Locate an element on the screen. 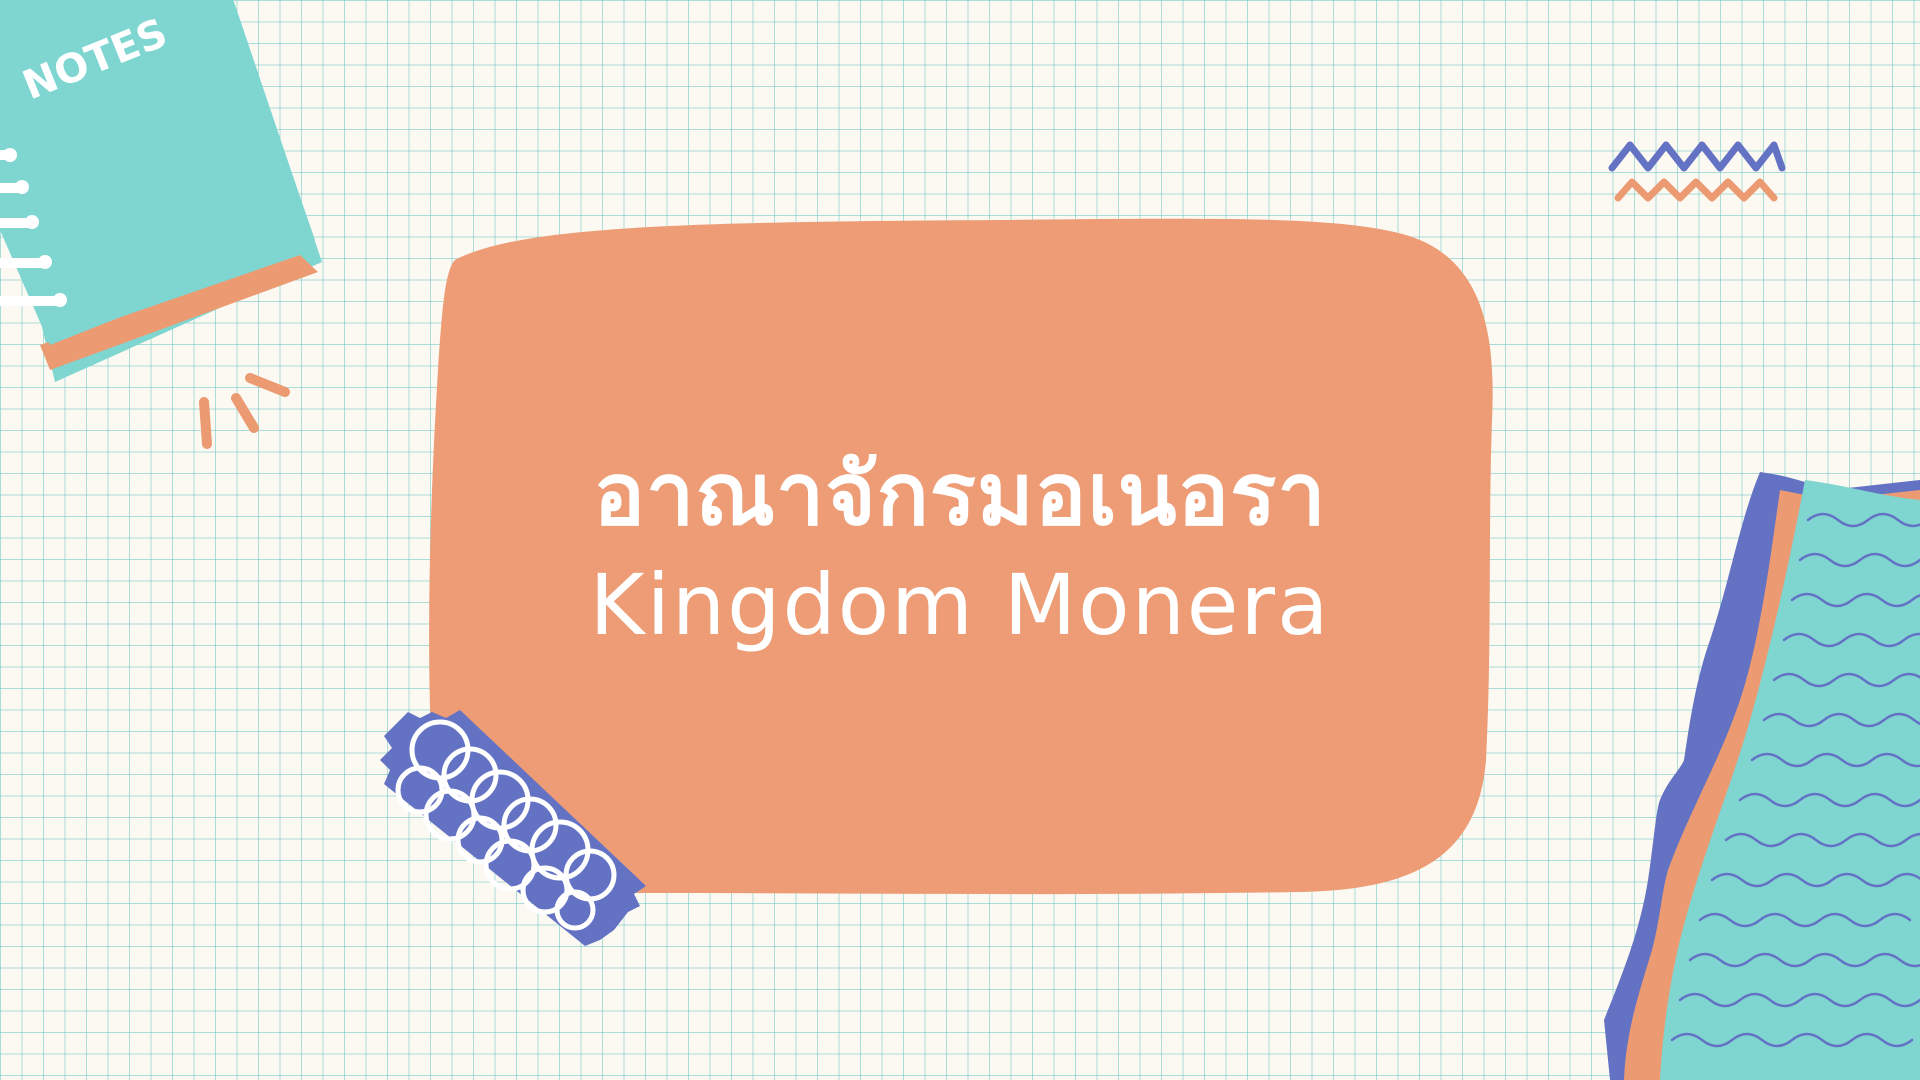 Image resolution: width=1920 pixels, height=1080 pixels. notebook-illustration: NOTES is located at coordinates (161, 191).